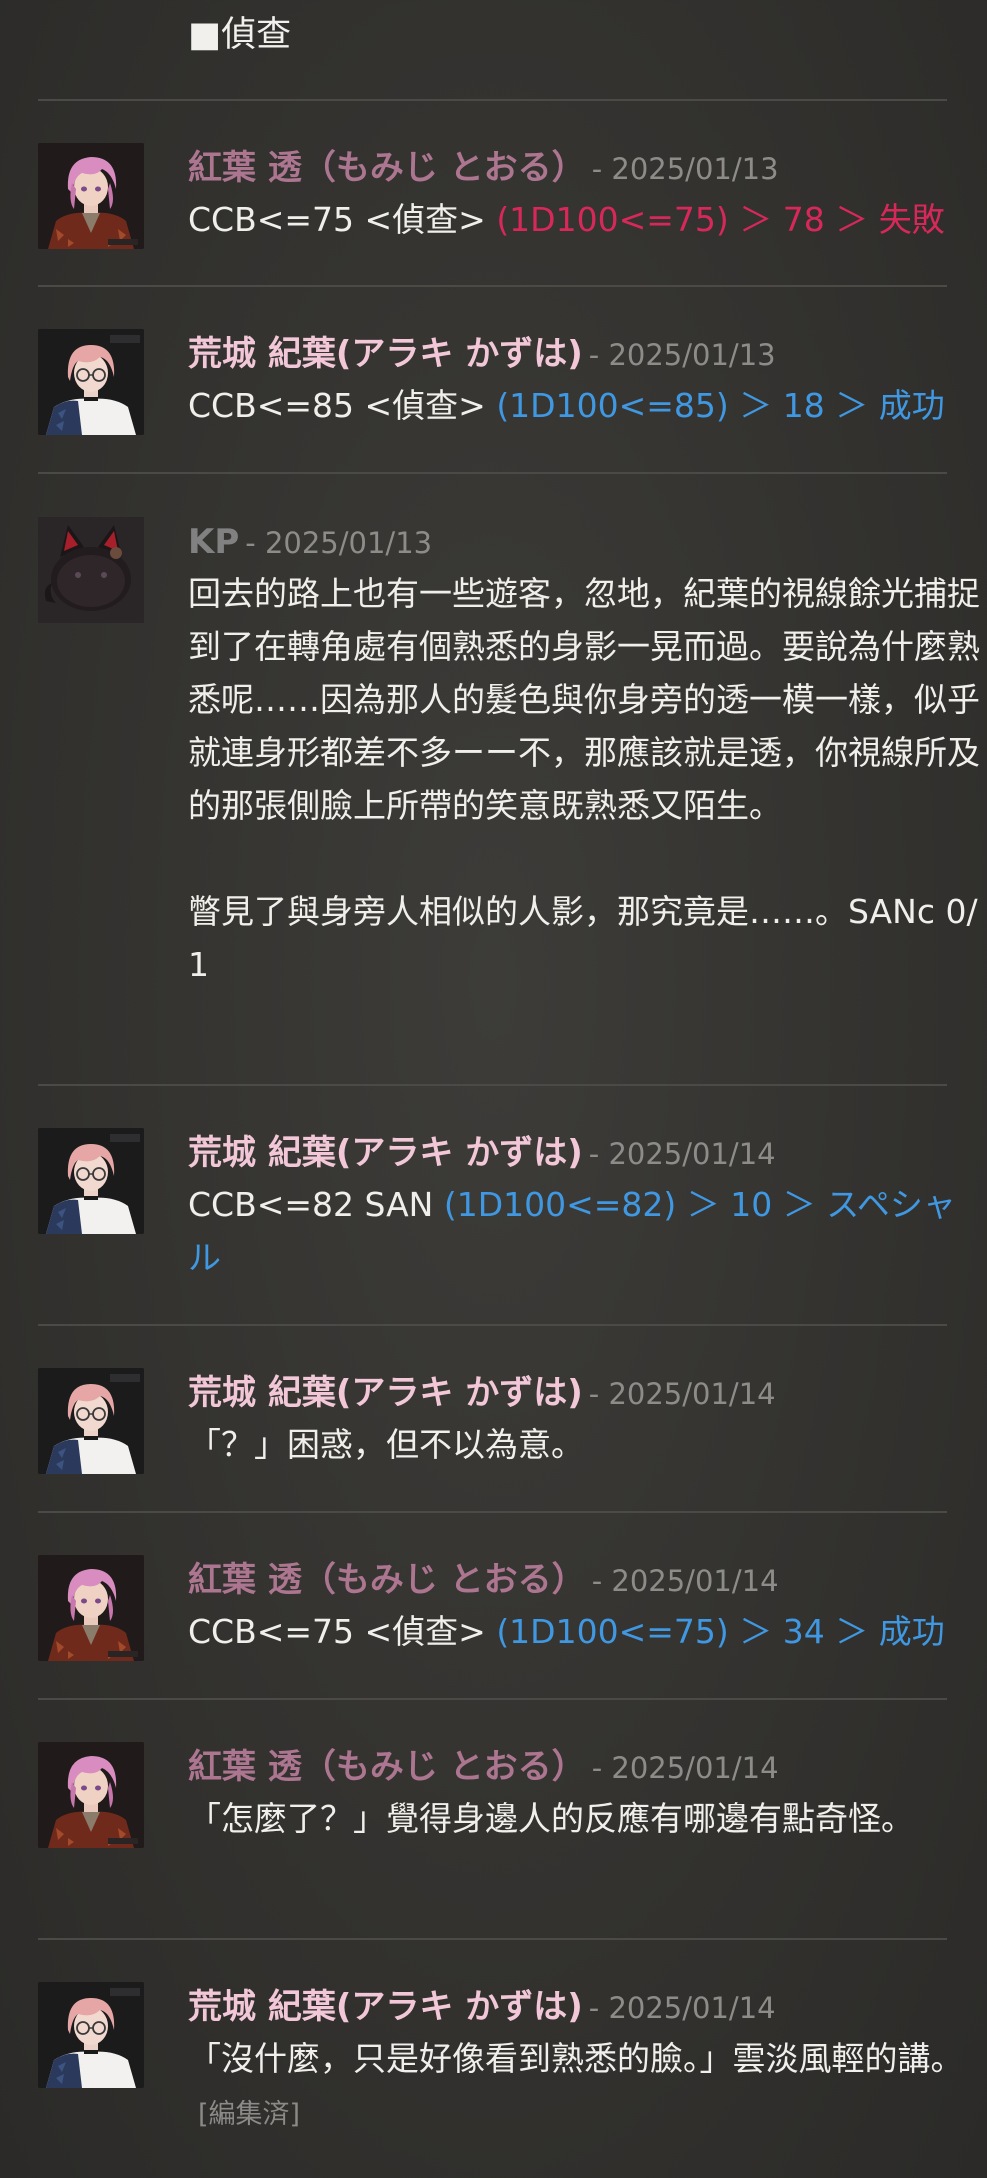  I want to click on message-text: CCB<=85 <偵查> (1D100<=85) ＞ 18 ＞ 成功, so click(587, 405).